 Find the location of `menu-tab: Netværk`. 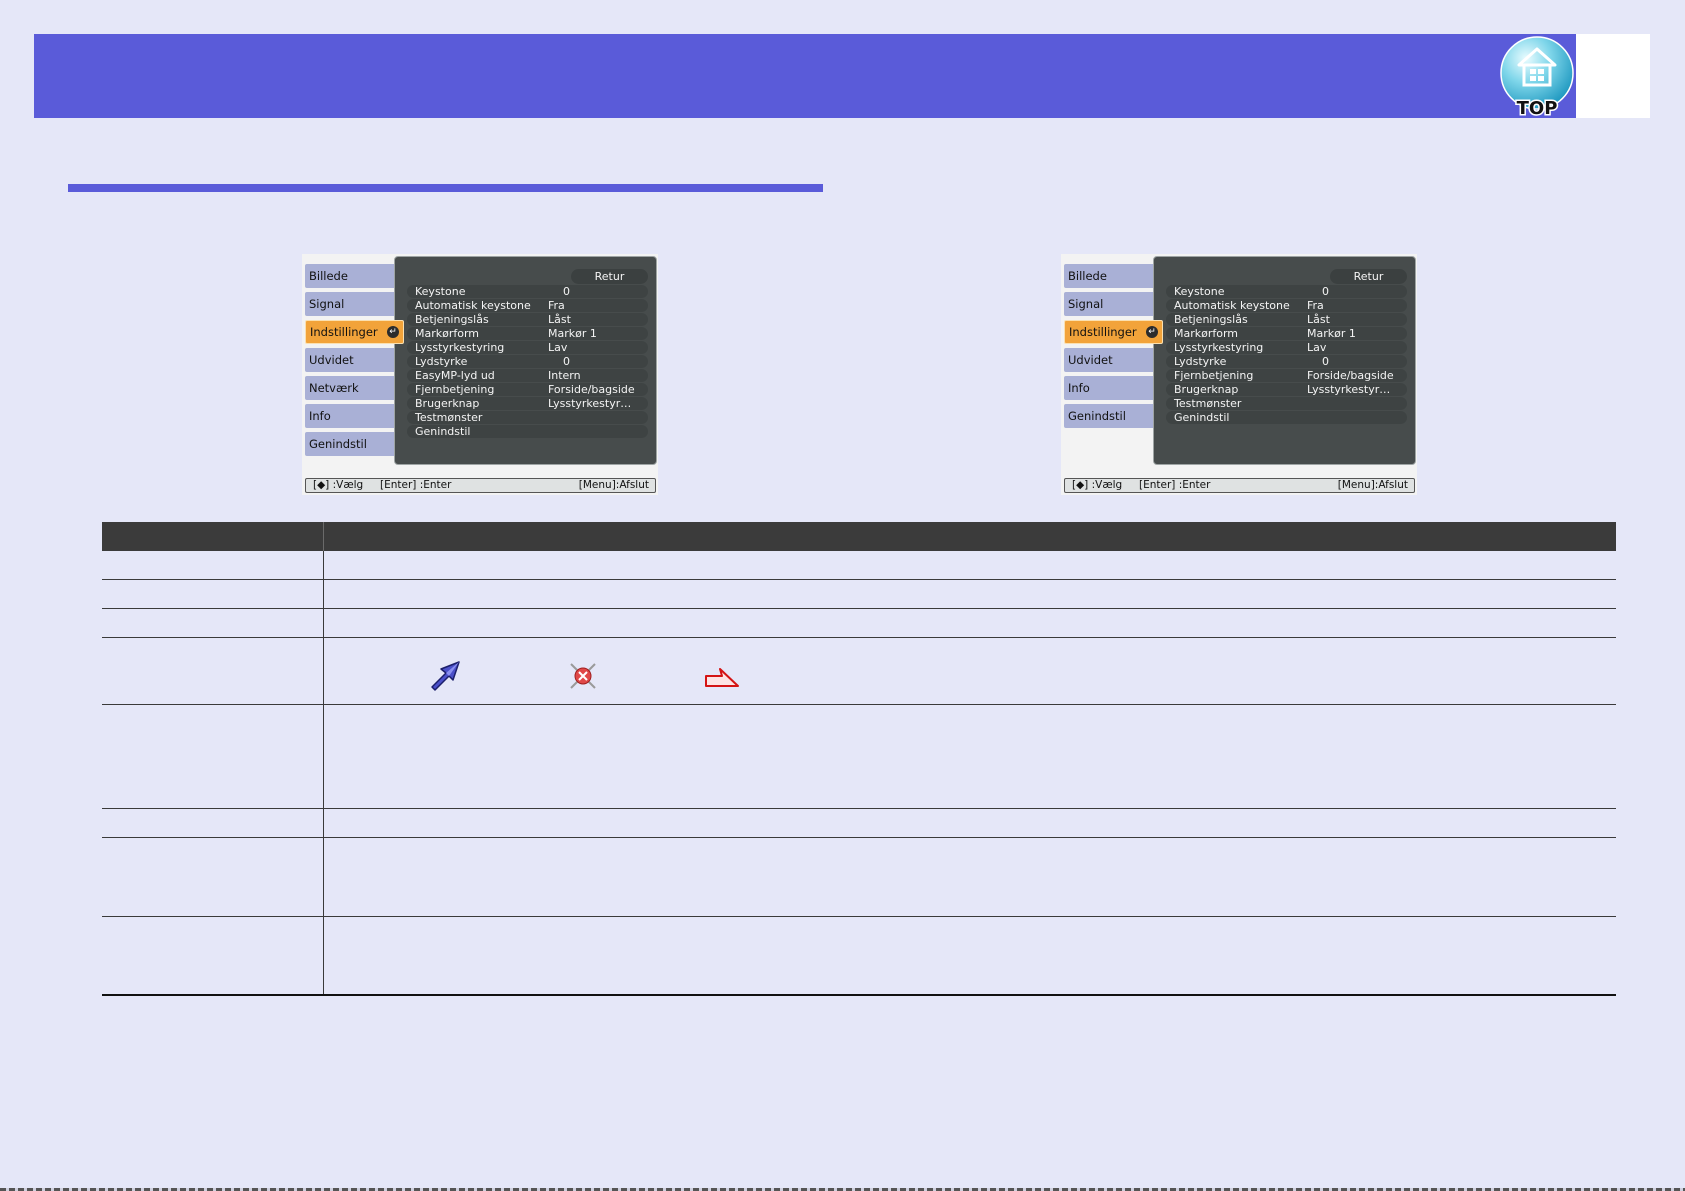

menu-tab: Netværk is located at coordinates (351, 388).